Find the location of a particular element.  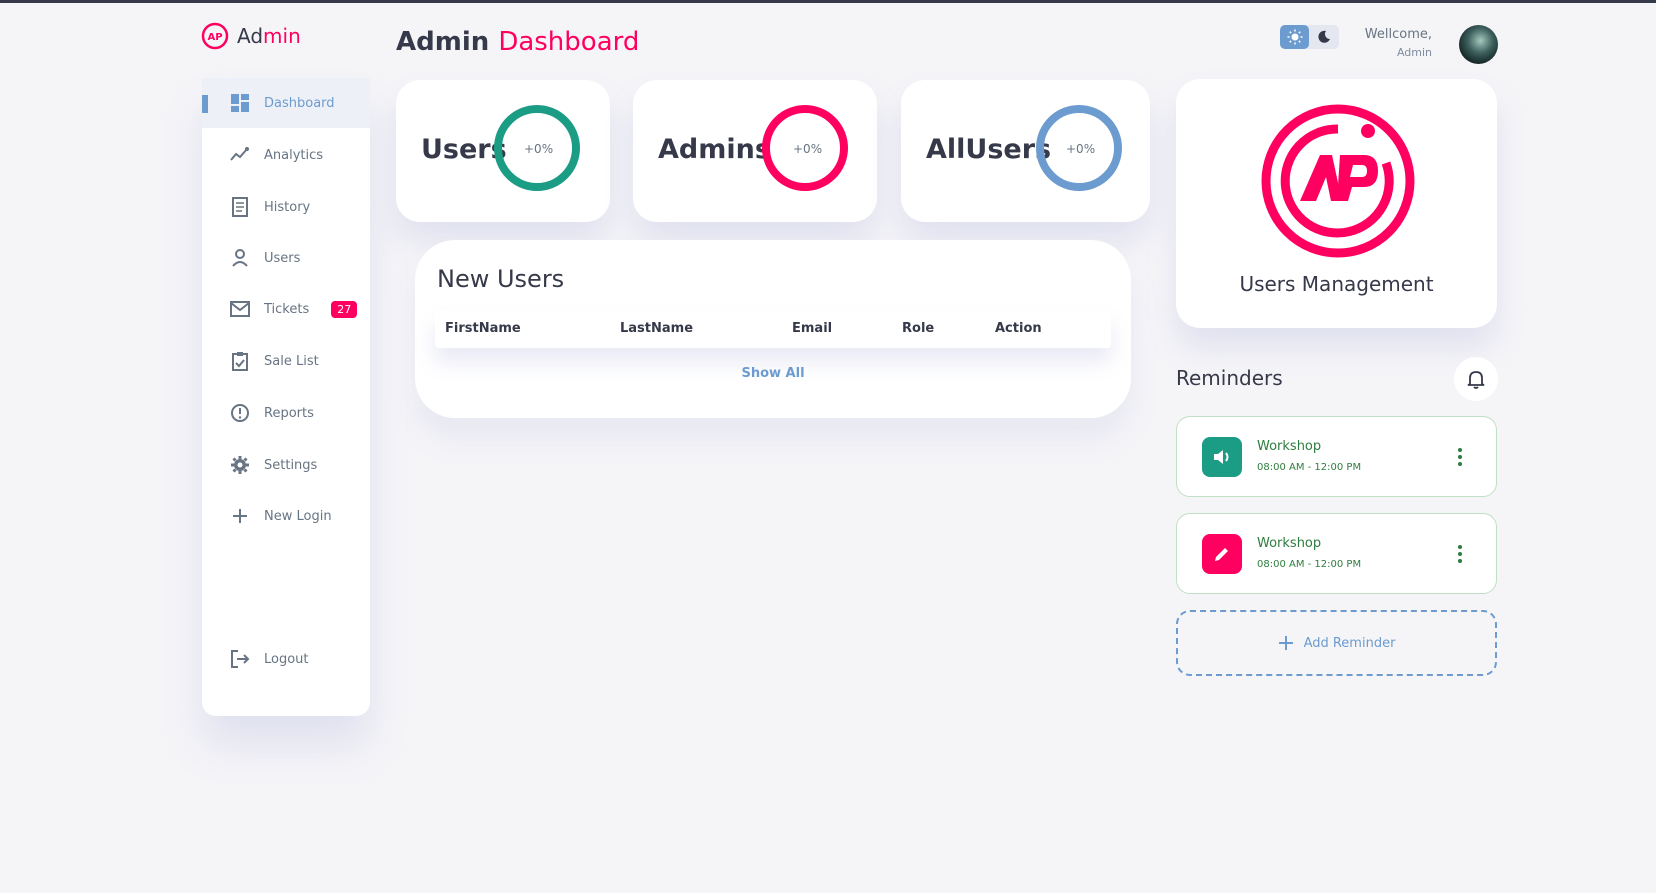

brand: AP Admin is located at coordinates (251, 36).